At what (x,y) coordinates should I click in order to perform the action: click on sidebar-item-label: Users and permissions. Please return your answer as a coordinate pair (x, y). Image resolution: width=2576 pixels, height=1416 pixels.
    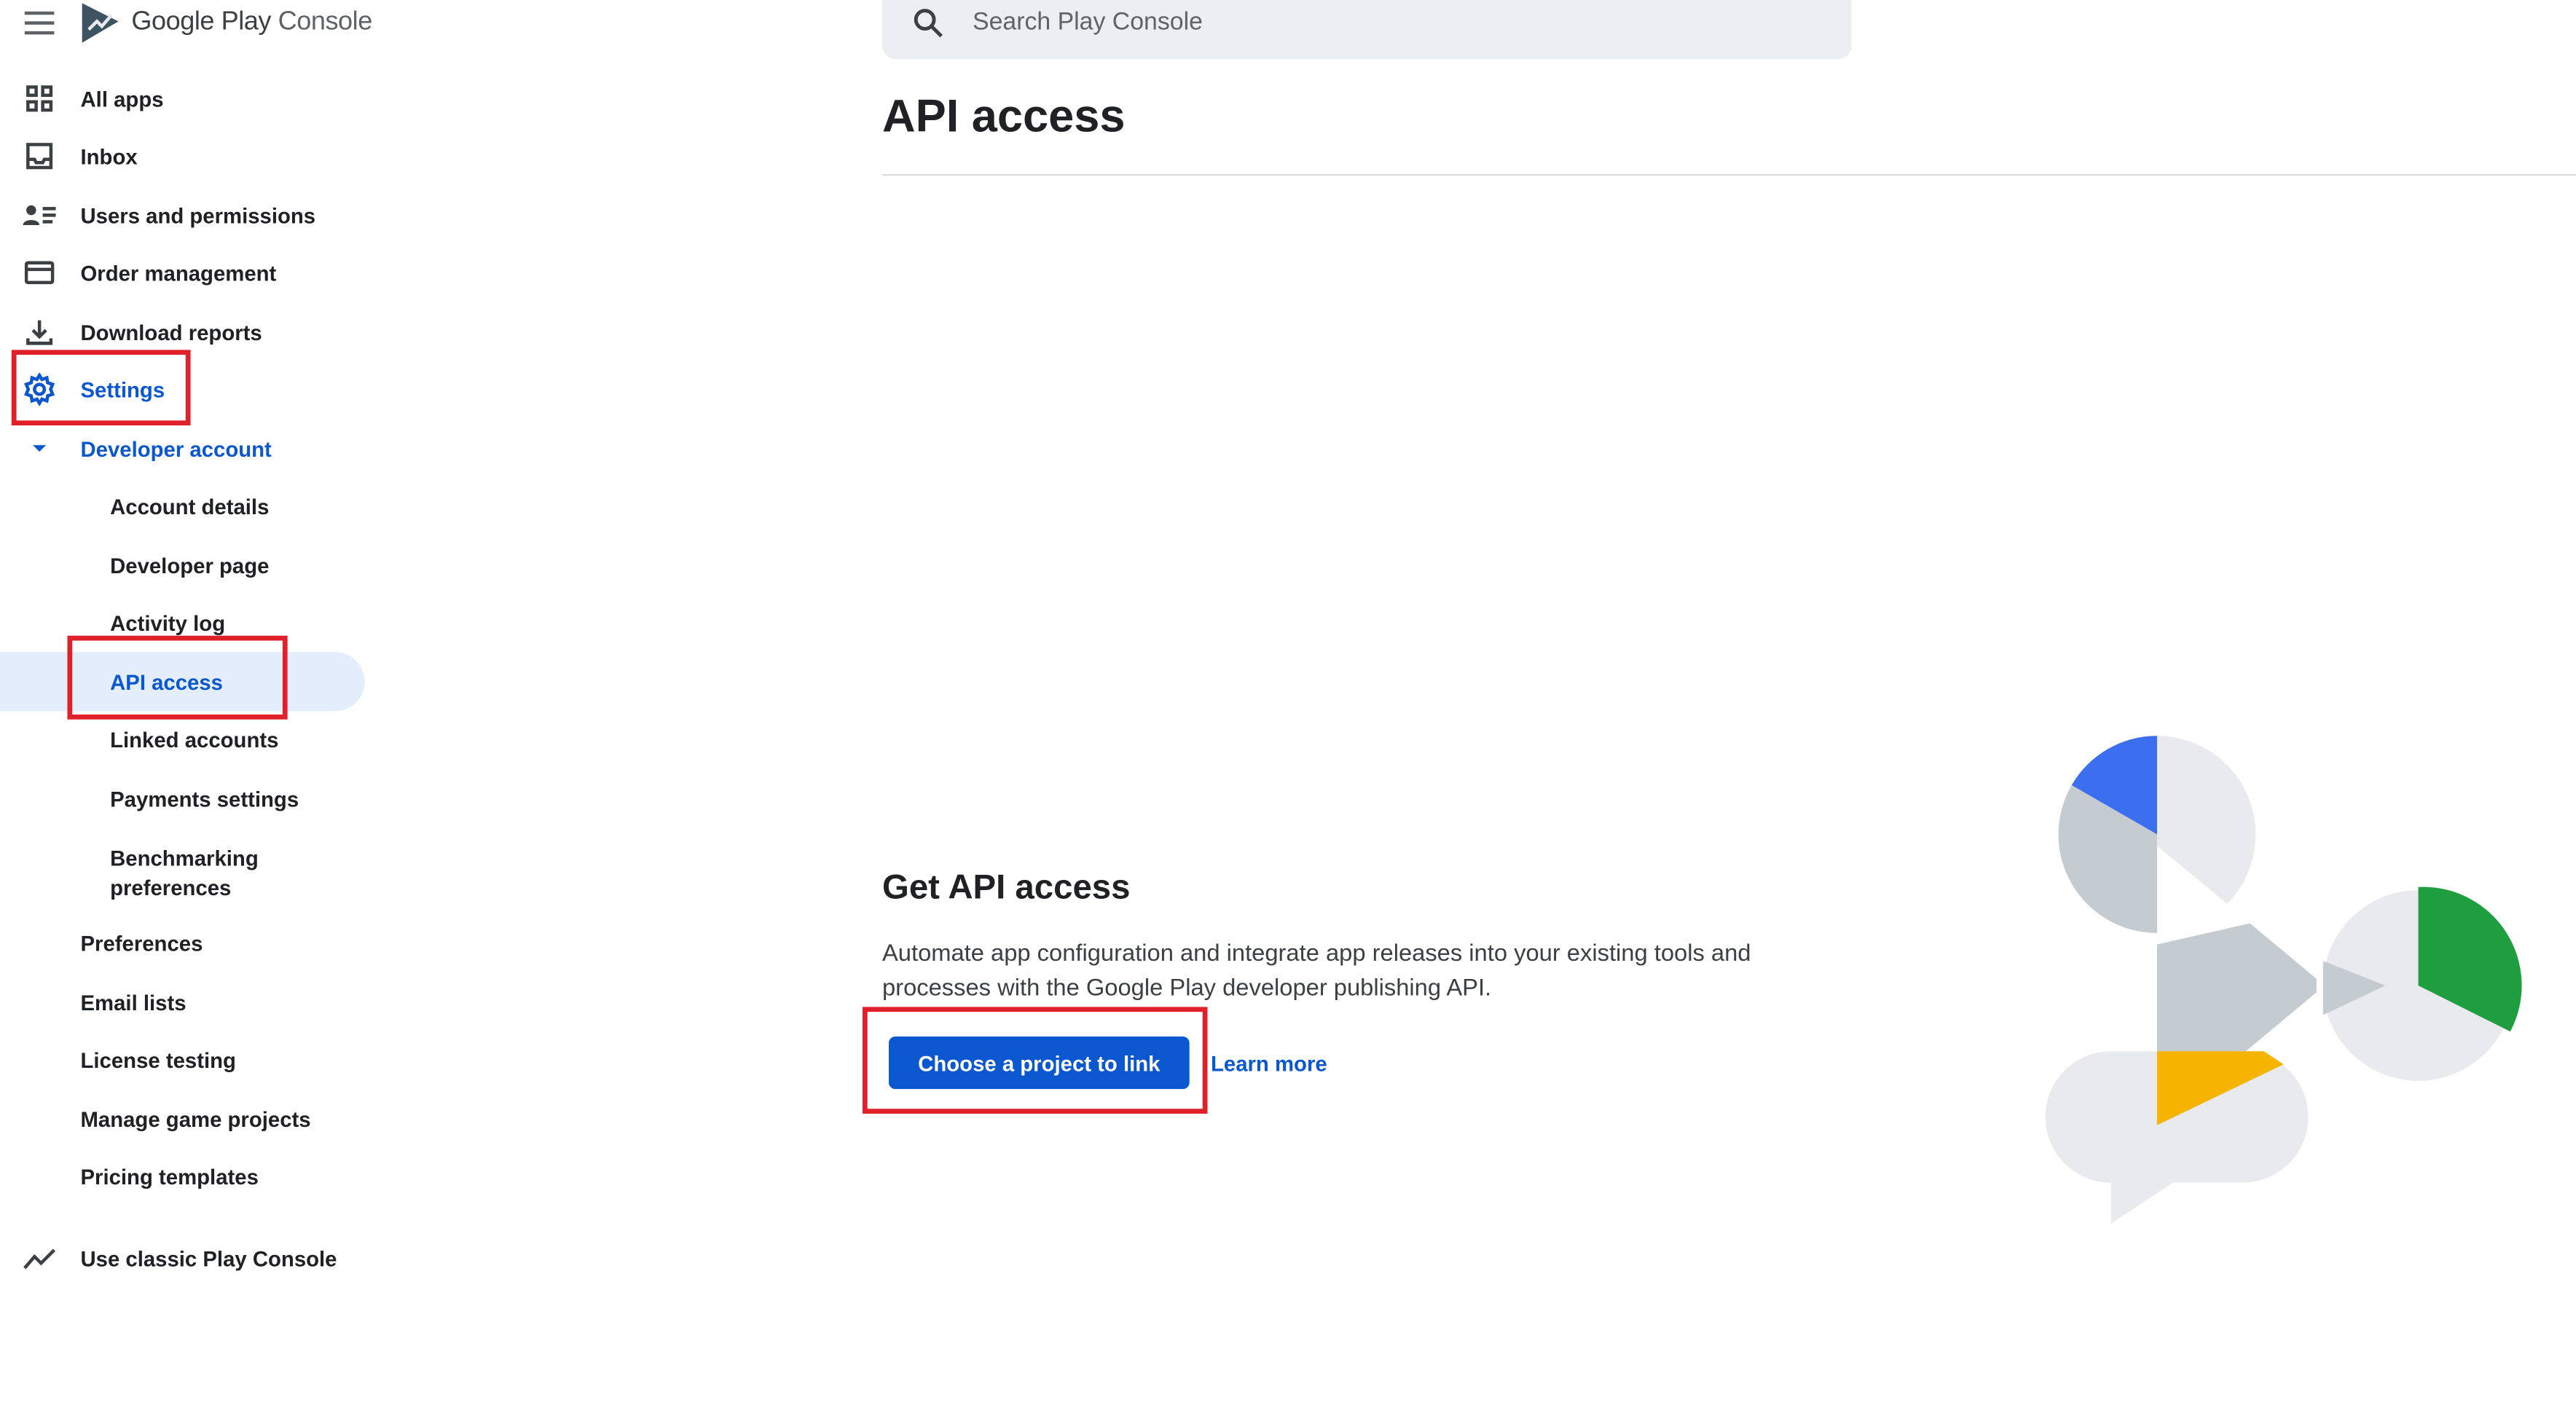
    Looking at the image, I should click on (198, 215).